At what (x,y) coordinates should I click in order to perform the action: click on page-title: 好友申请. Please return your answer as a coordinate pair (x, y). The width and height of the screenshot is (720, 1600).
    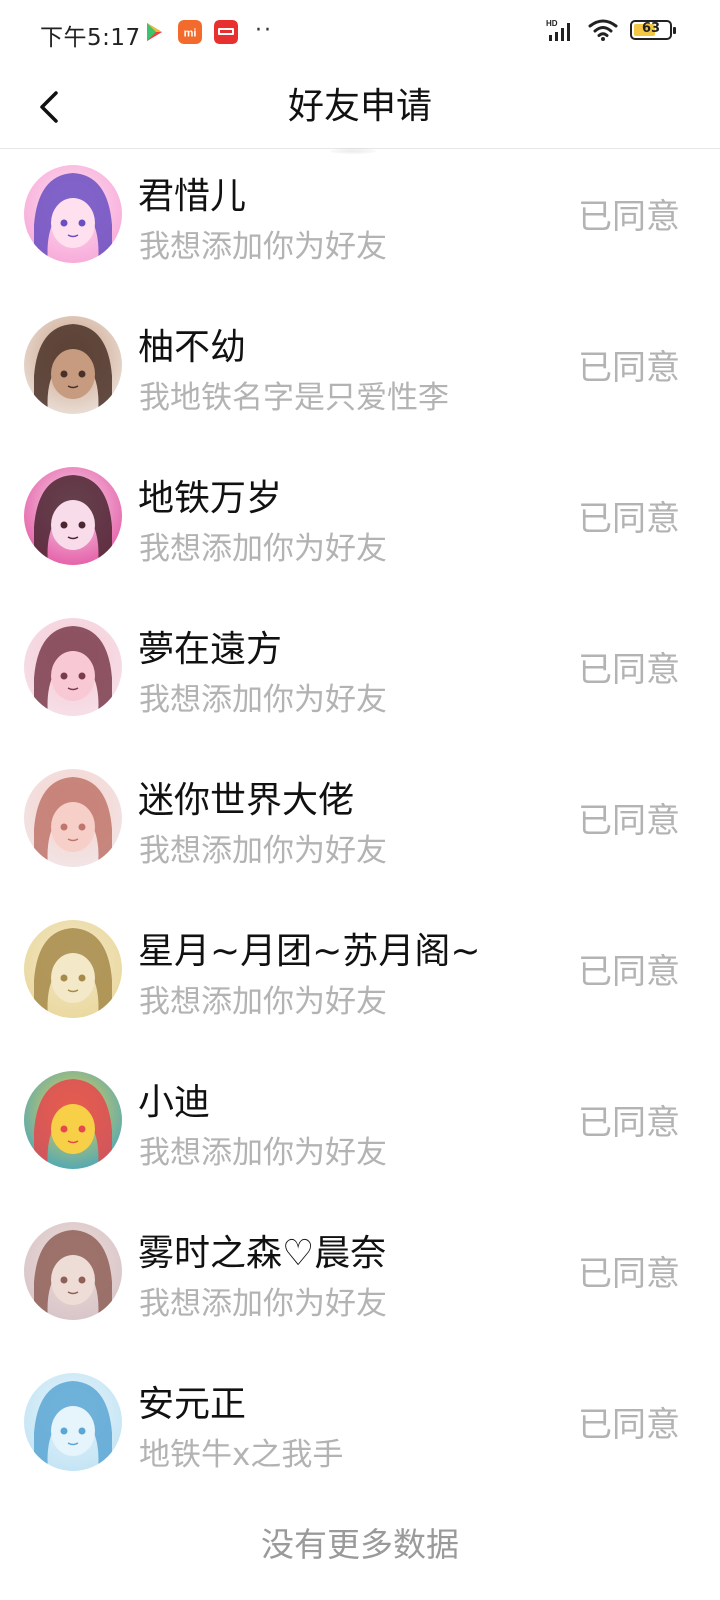
    Looking at the image, I should click on (359, 106).